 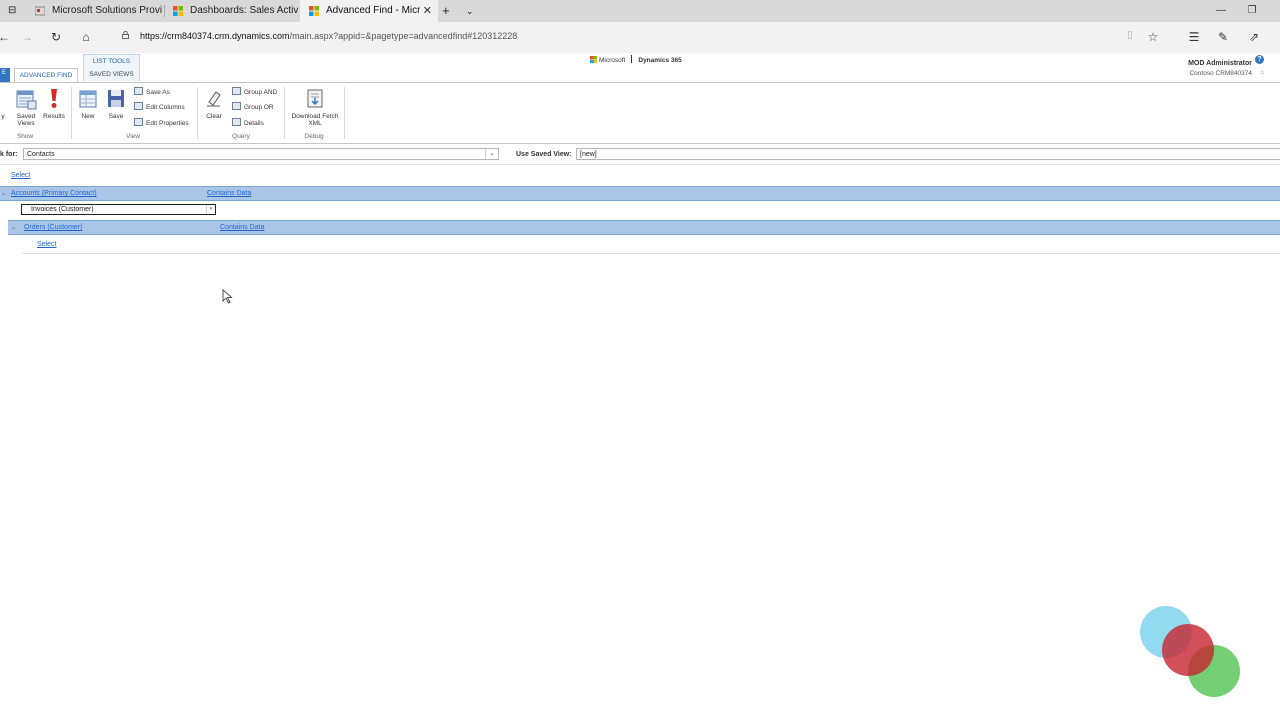 What do you see at coordinates (26, 120) in the screenshot?
I see `saved-views-label: Saved Views` at bounding box center [26, 120].